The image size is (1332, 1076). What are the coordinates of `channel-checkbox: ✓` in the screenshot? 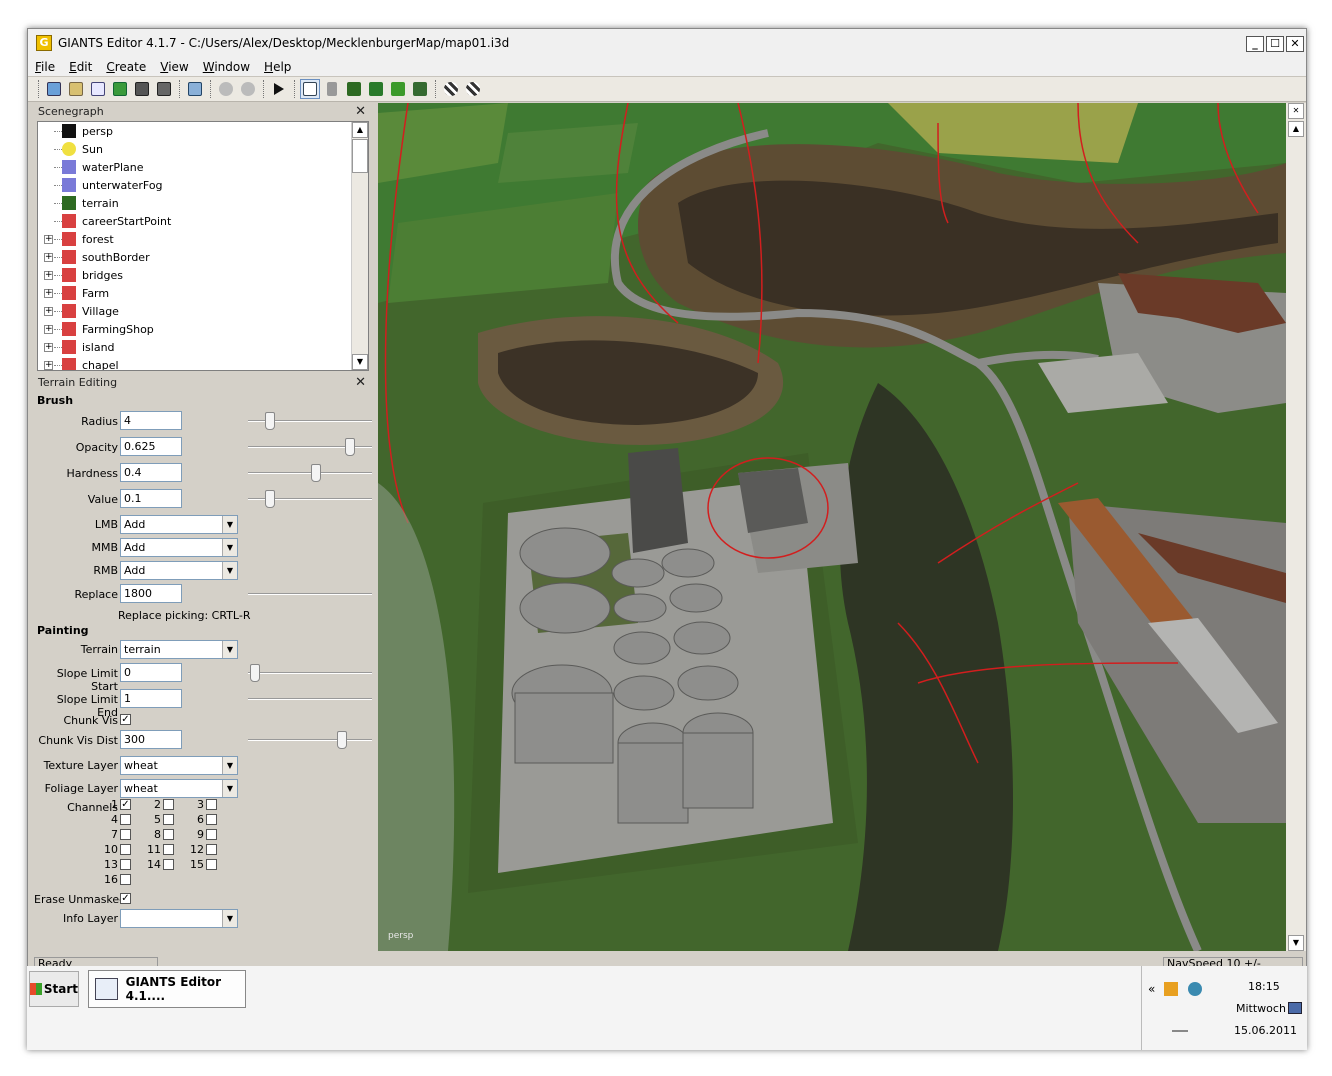 It's located at (125, 804).